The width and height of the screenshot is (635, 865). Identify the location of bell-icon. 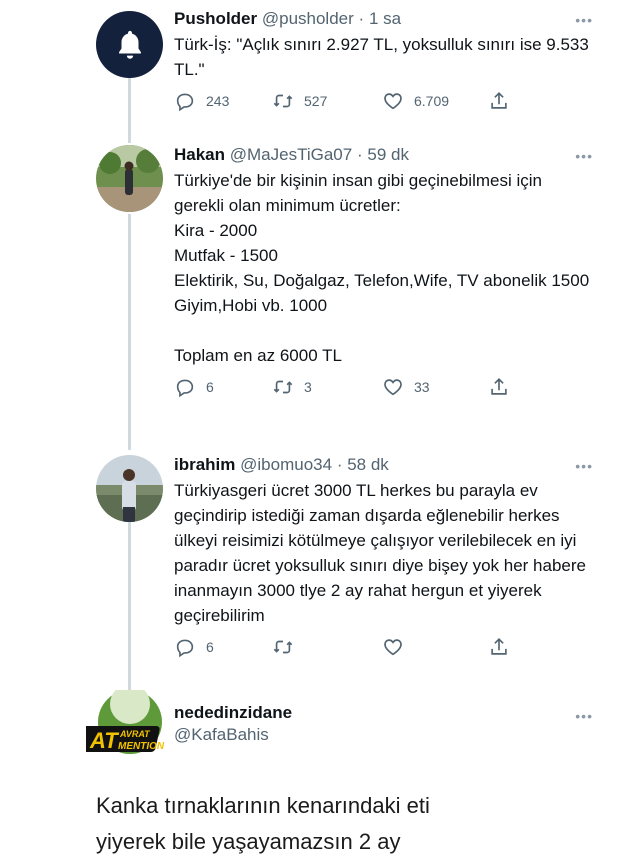
(129, 44).